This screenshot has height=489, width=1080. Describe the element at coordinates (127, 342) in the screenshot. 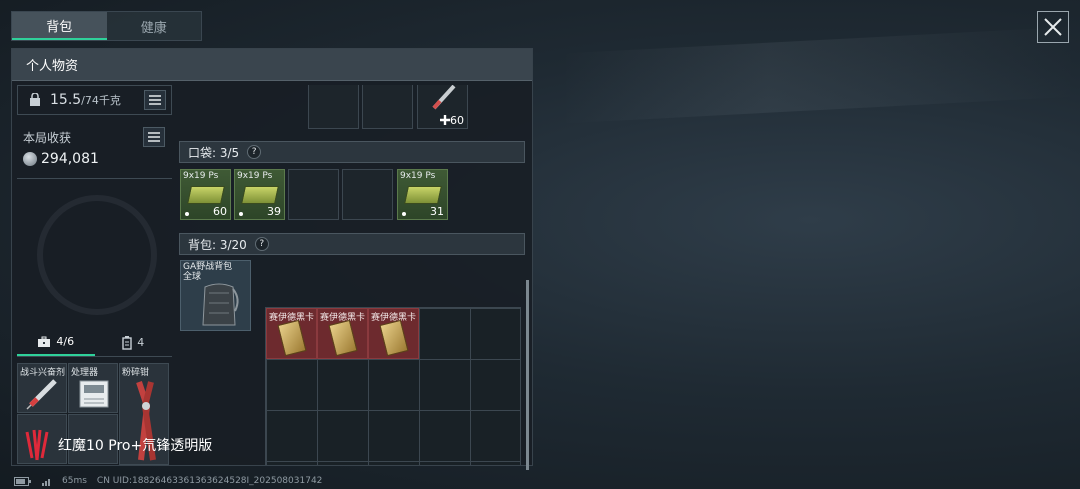

I see `battery-icon` at that location.